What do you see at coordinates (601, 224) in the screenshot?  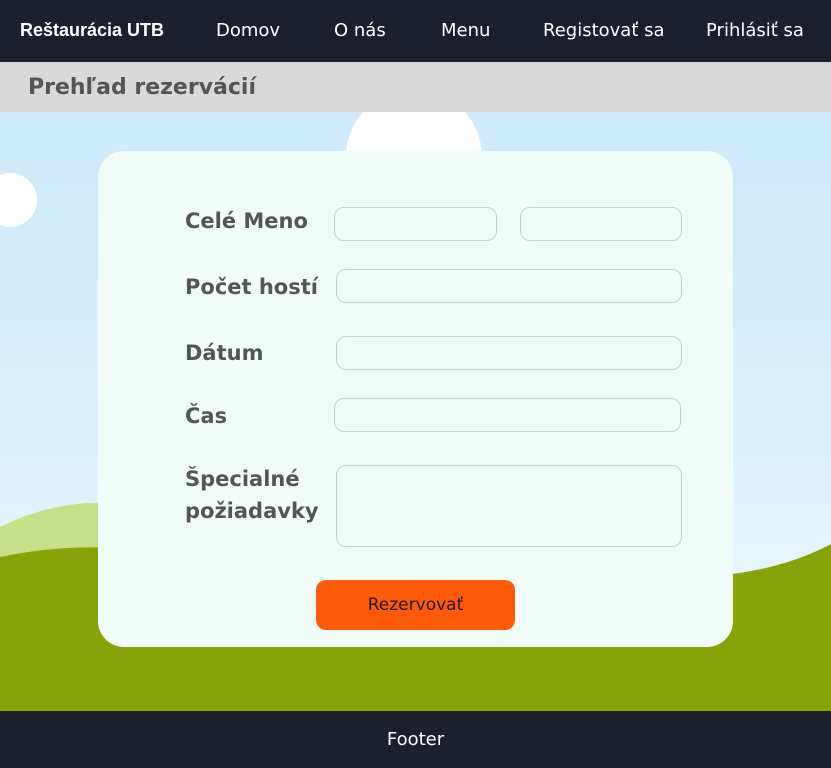 I see `last-name-input` at bounding box center [601, 224].